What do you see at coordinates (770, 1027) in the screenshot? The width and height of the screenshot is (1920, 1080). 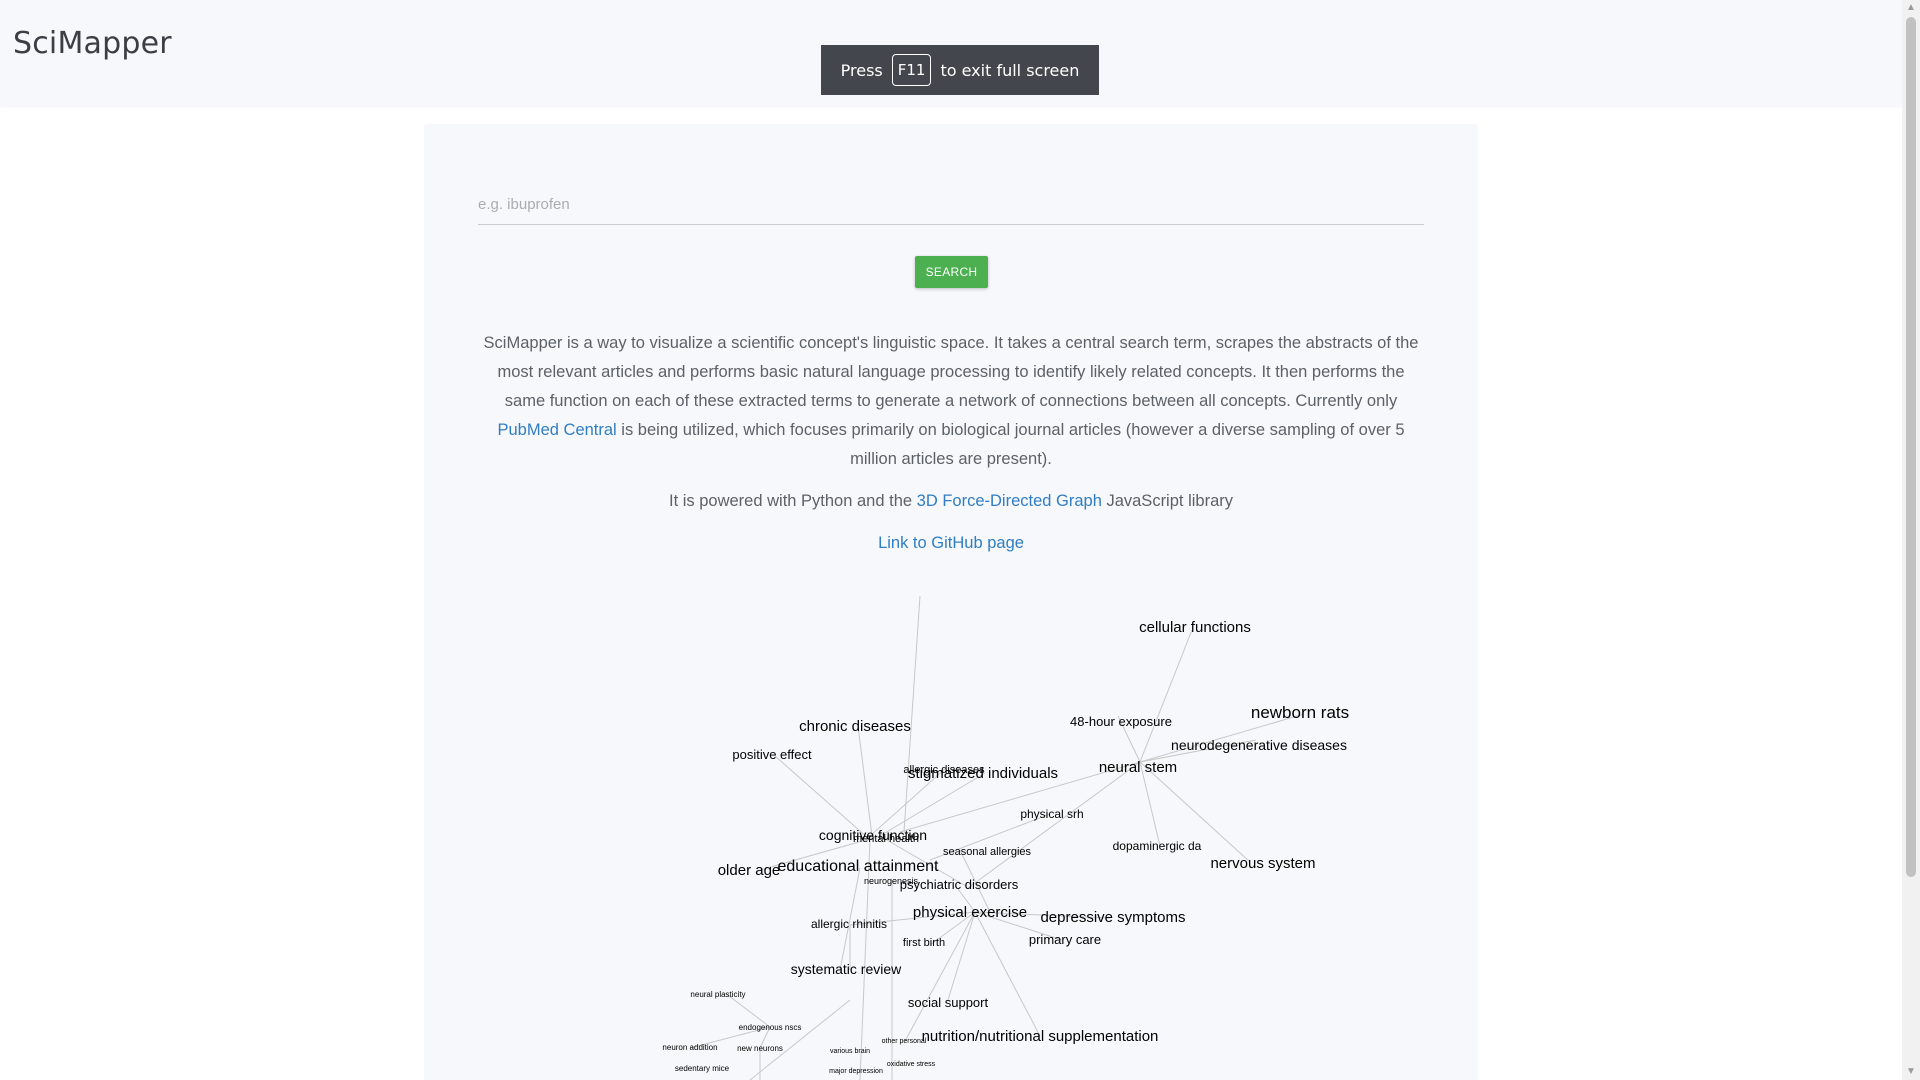 I see `graph-node-label: endogenous nscs` at bounding box center [770, 1027].